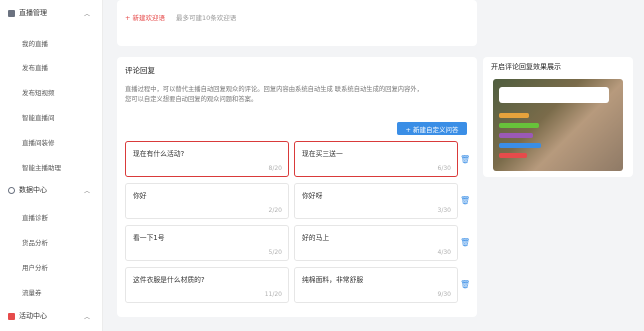 The height and width of the screenshot is (331, 644). Describe the element at coordinates (35, 217) in the screenshot. I see `sidebar-item-live-diagnosis: 直播诊断` at that location.